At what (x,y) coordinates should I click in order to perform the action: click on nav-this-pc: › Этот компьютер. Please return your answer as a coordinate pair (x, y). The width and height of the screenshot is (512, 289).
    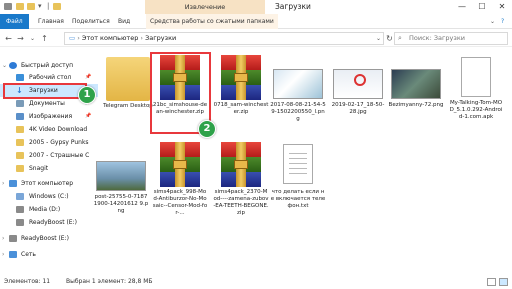
    Looking at the image, I should click on (49, 183).